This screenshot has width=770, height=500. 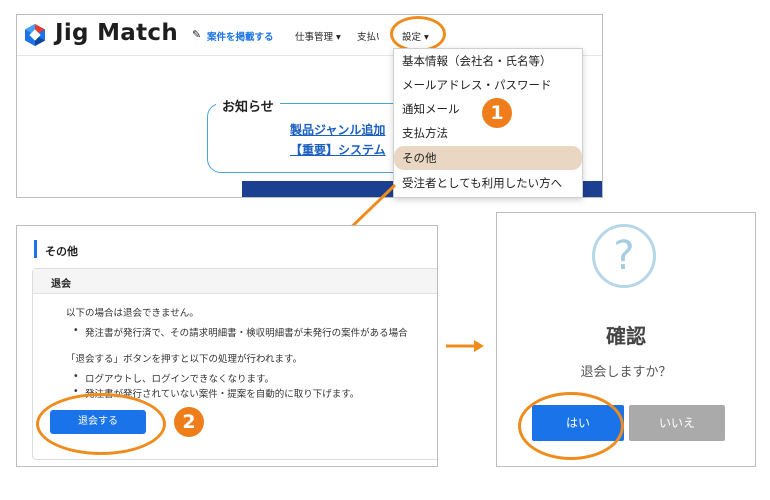 I want to click on menu-item-email-password: メールアドレス・パスワード, so click(x=488, y=85).